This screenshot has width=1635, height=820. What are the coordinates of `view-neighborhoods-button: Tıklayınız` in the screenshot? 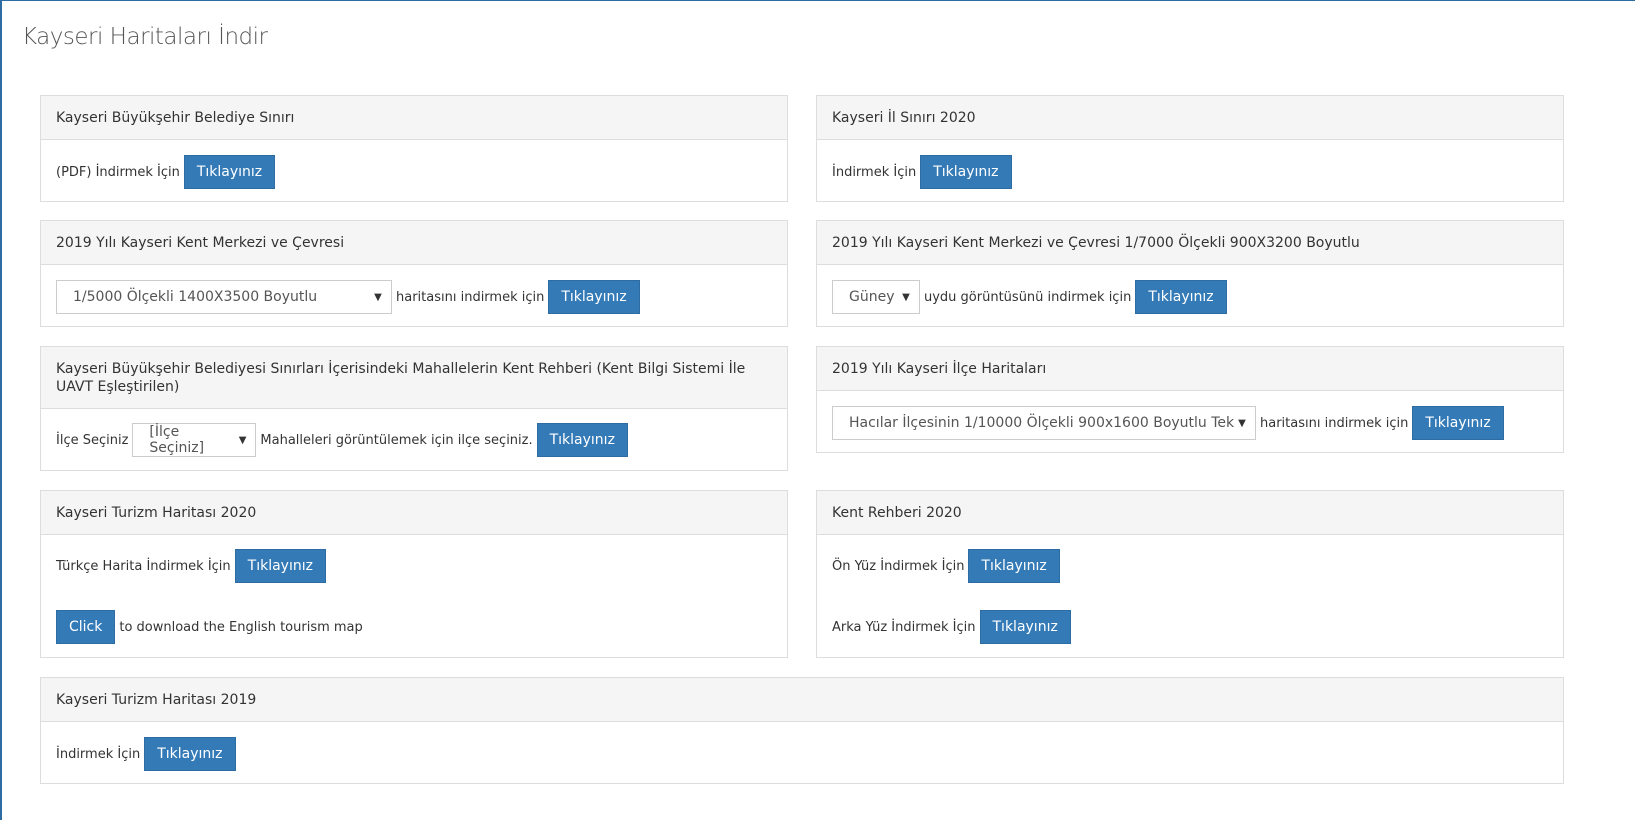 It's located at (582, 440).